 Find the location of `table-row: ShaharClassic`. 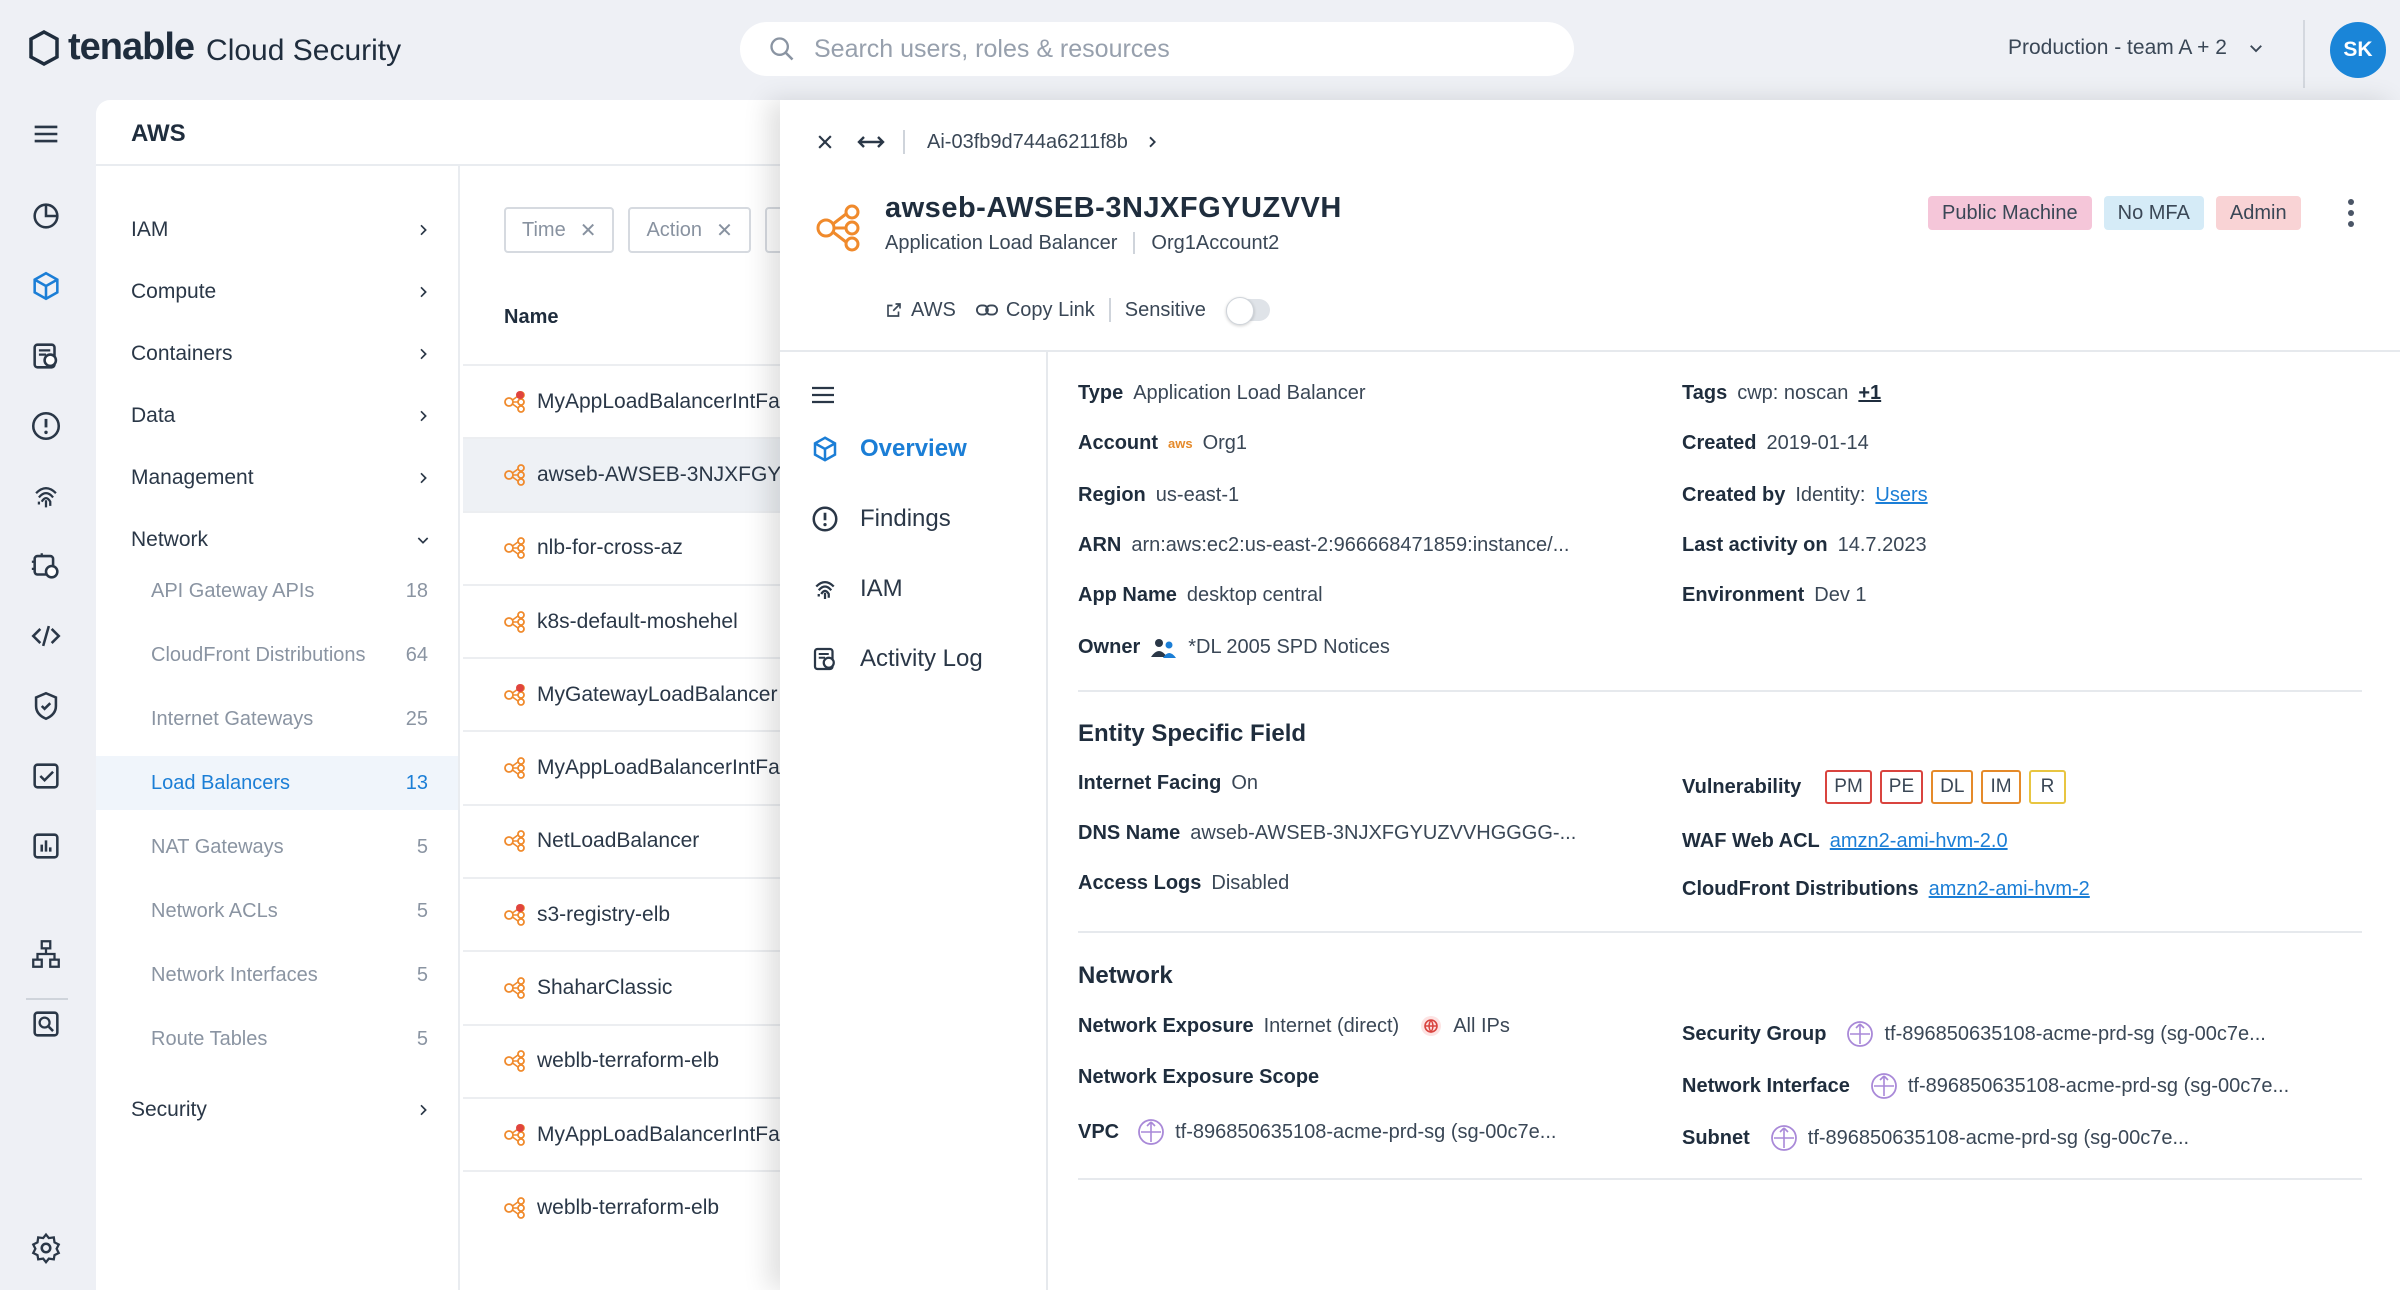

table-row: ShaharClassic is located at coordinates (623, 986).